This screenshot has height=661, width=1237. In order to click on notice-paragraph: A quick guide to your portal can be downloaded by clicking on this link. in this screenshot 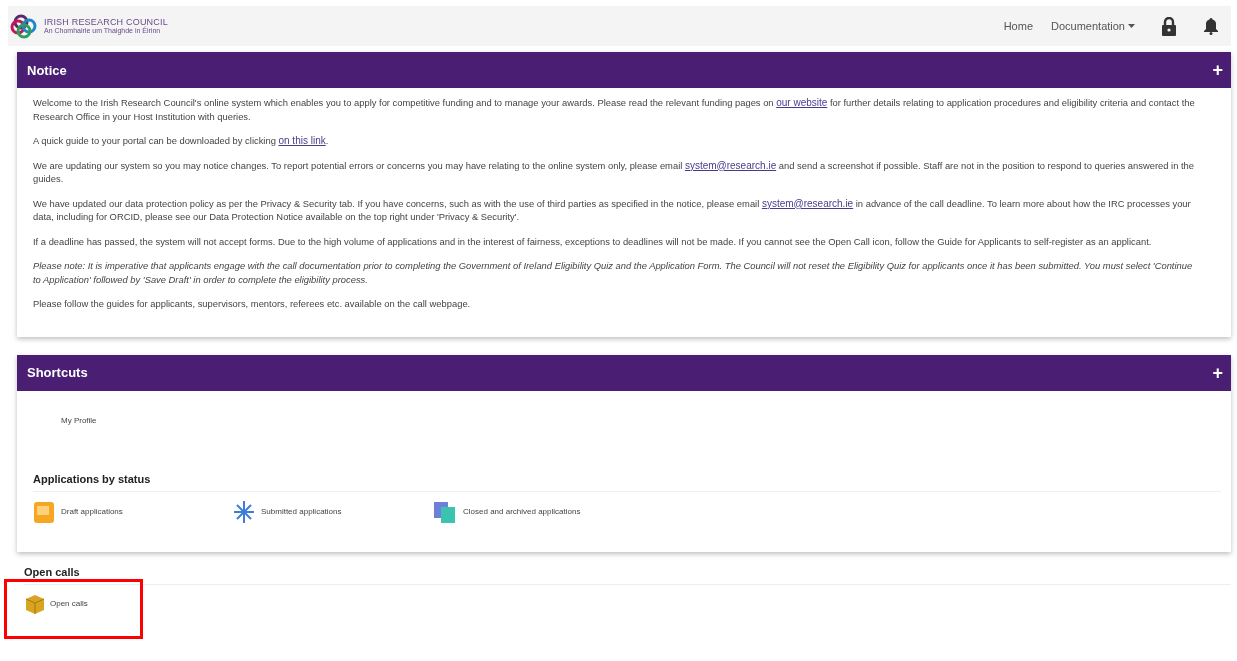, I will do `click(181, 141)`.